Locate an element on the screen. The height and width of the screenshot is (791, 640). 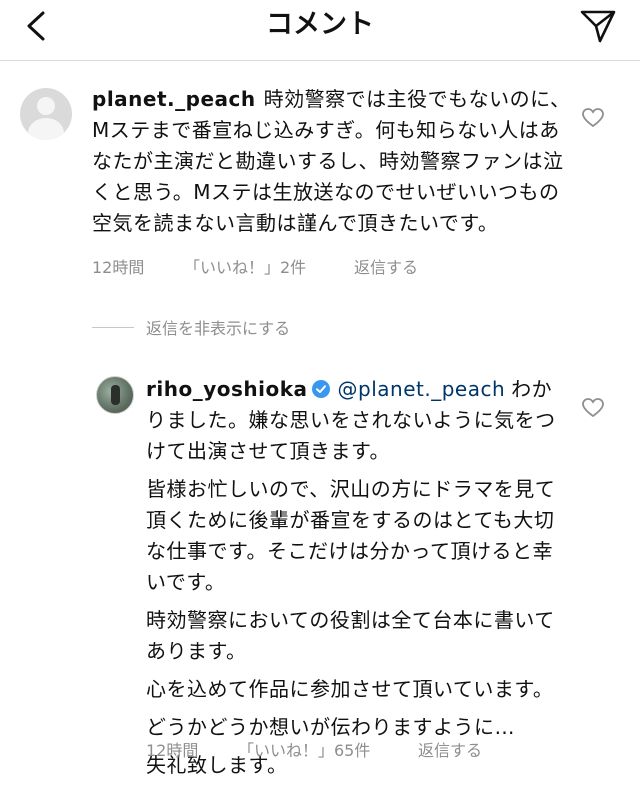
paper-plane-icon is located at coordinates (598, 26).